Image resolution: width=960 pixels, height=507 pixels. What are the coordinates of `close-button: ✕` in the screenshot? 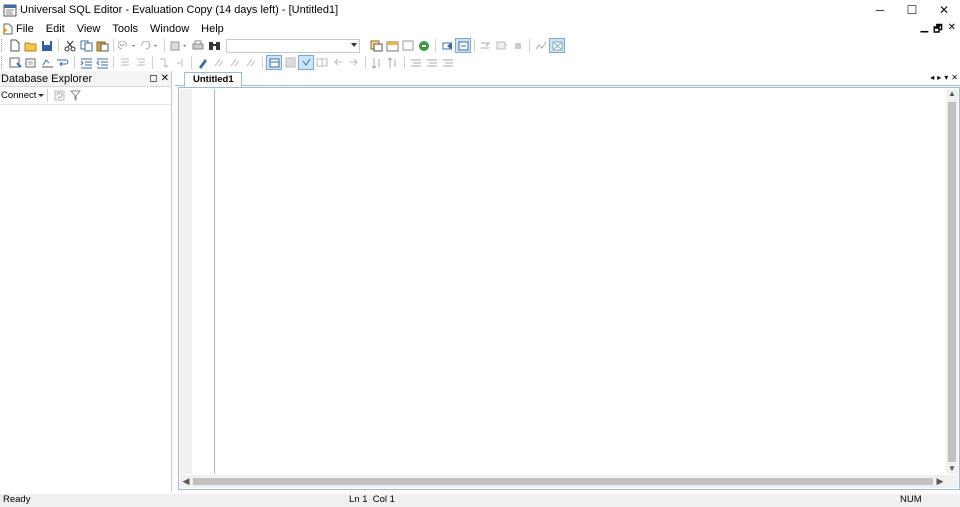 It's located at (944, 10).